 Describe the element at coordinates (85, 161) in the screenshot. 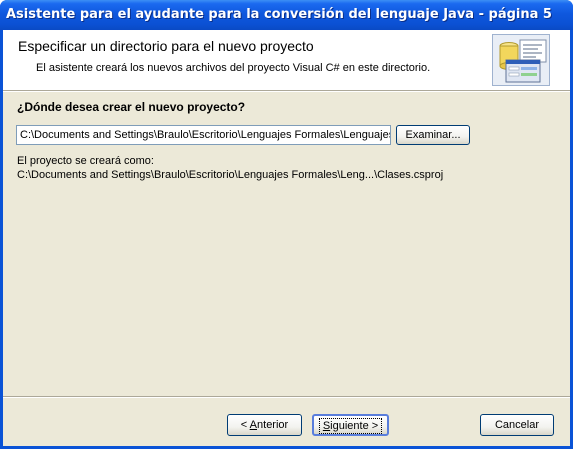

I see `project-output-label: El proyecto se creará como:` at that location.